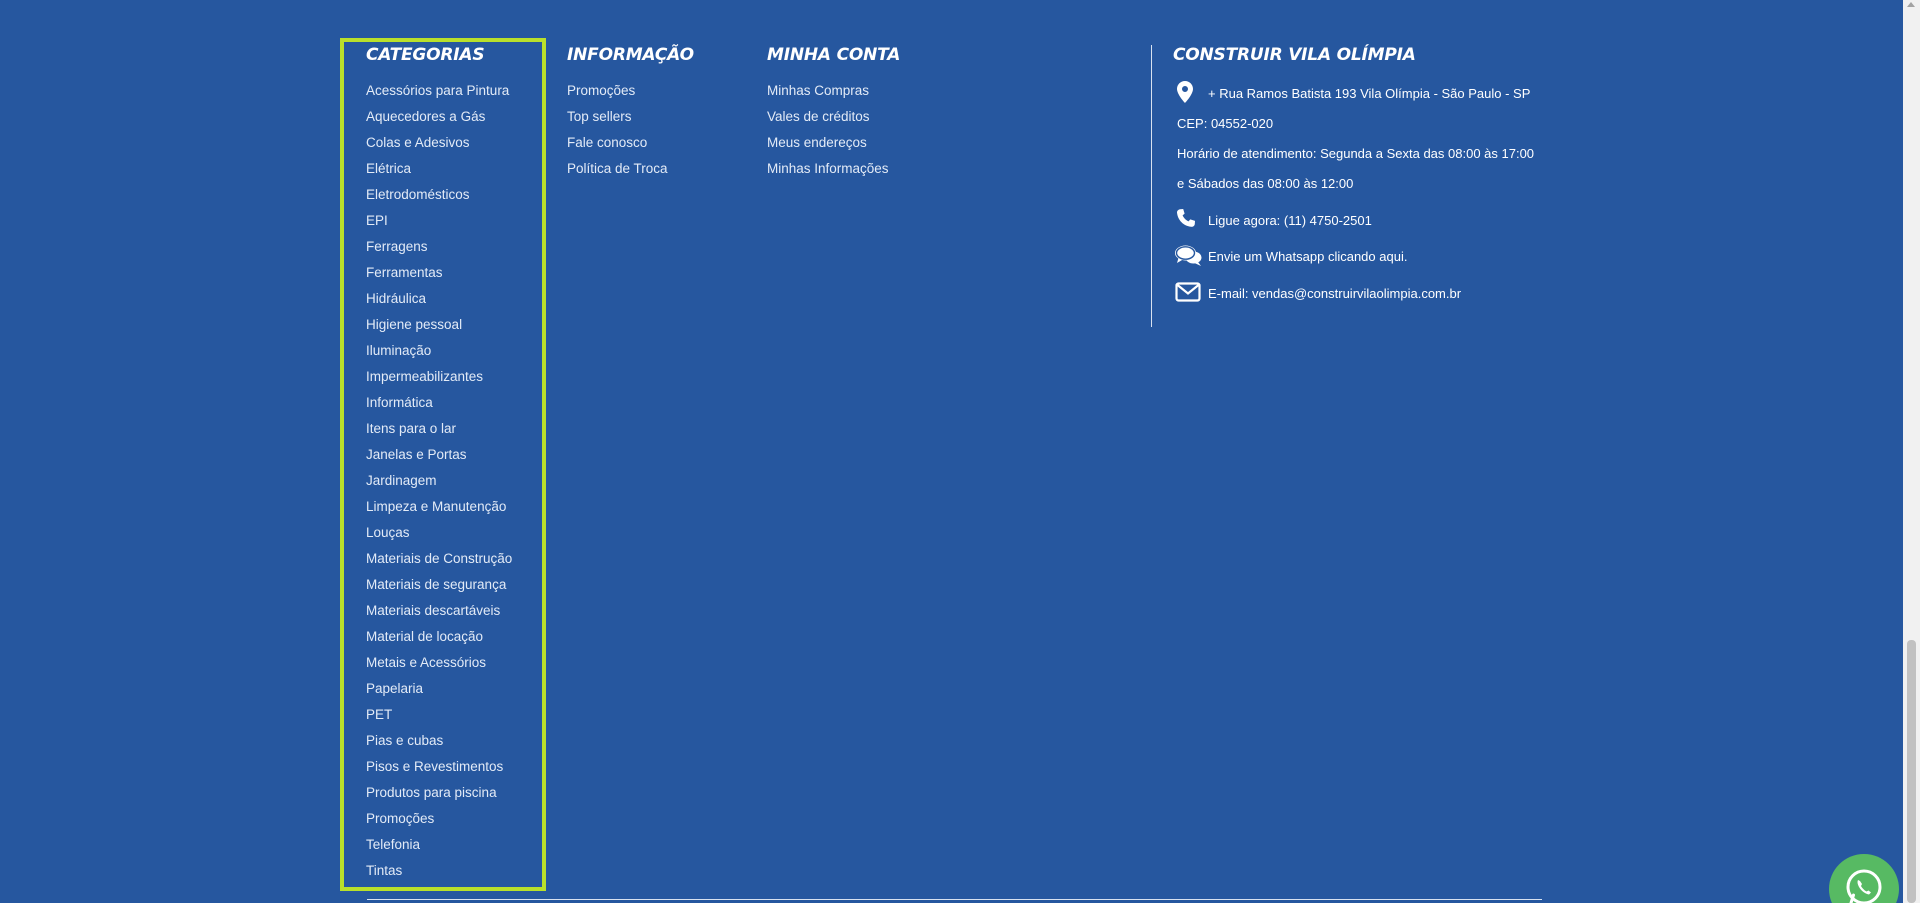 This screenshot has height=903, width=1920. What do you see at coordinates (1188, 293) in the screenshot?
I see `envelope-icon` at bounding box center [1188, 293].